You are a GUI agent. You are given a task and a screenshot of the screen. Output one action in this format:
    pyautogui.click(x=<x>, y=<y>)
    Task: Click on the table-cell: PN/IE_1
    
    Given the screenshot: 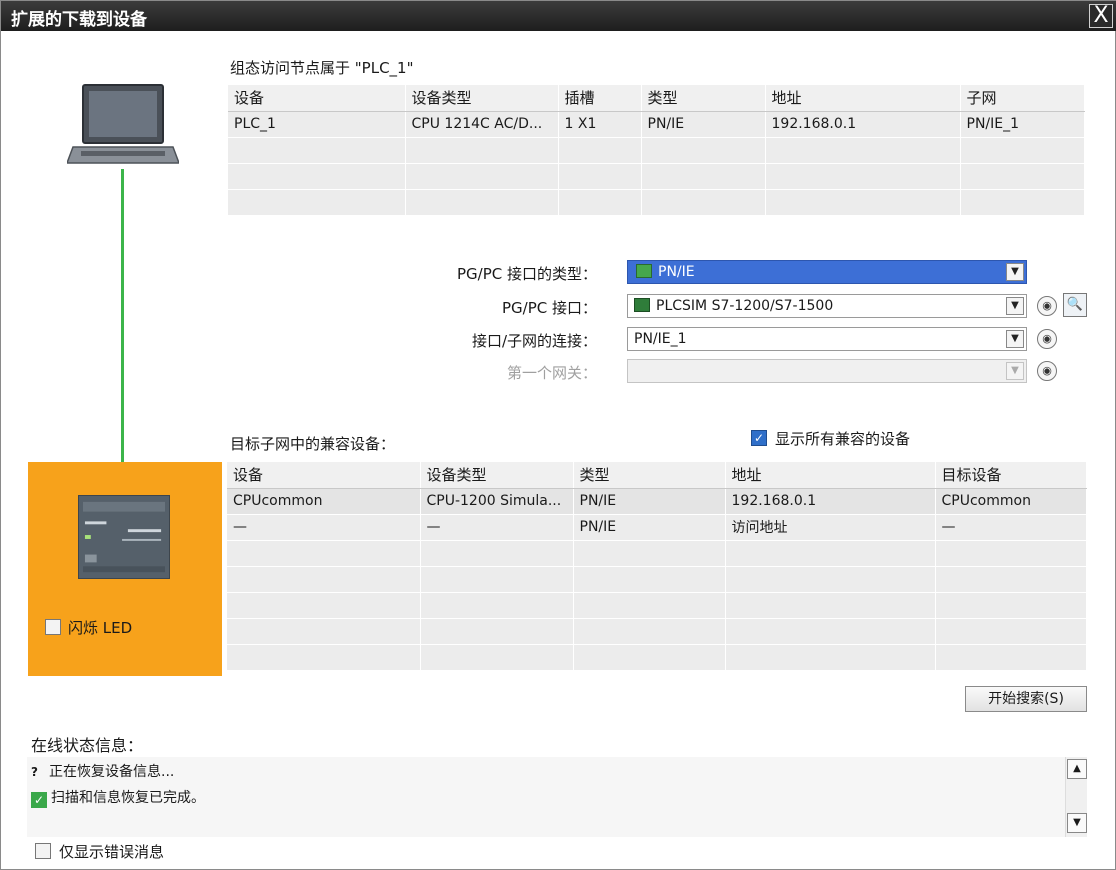 What is the action you would take?
    pyautogui.click(x=1022, y=124)
    